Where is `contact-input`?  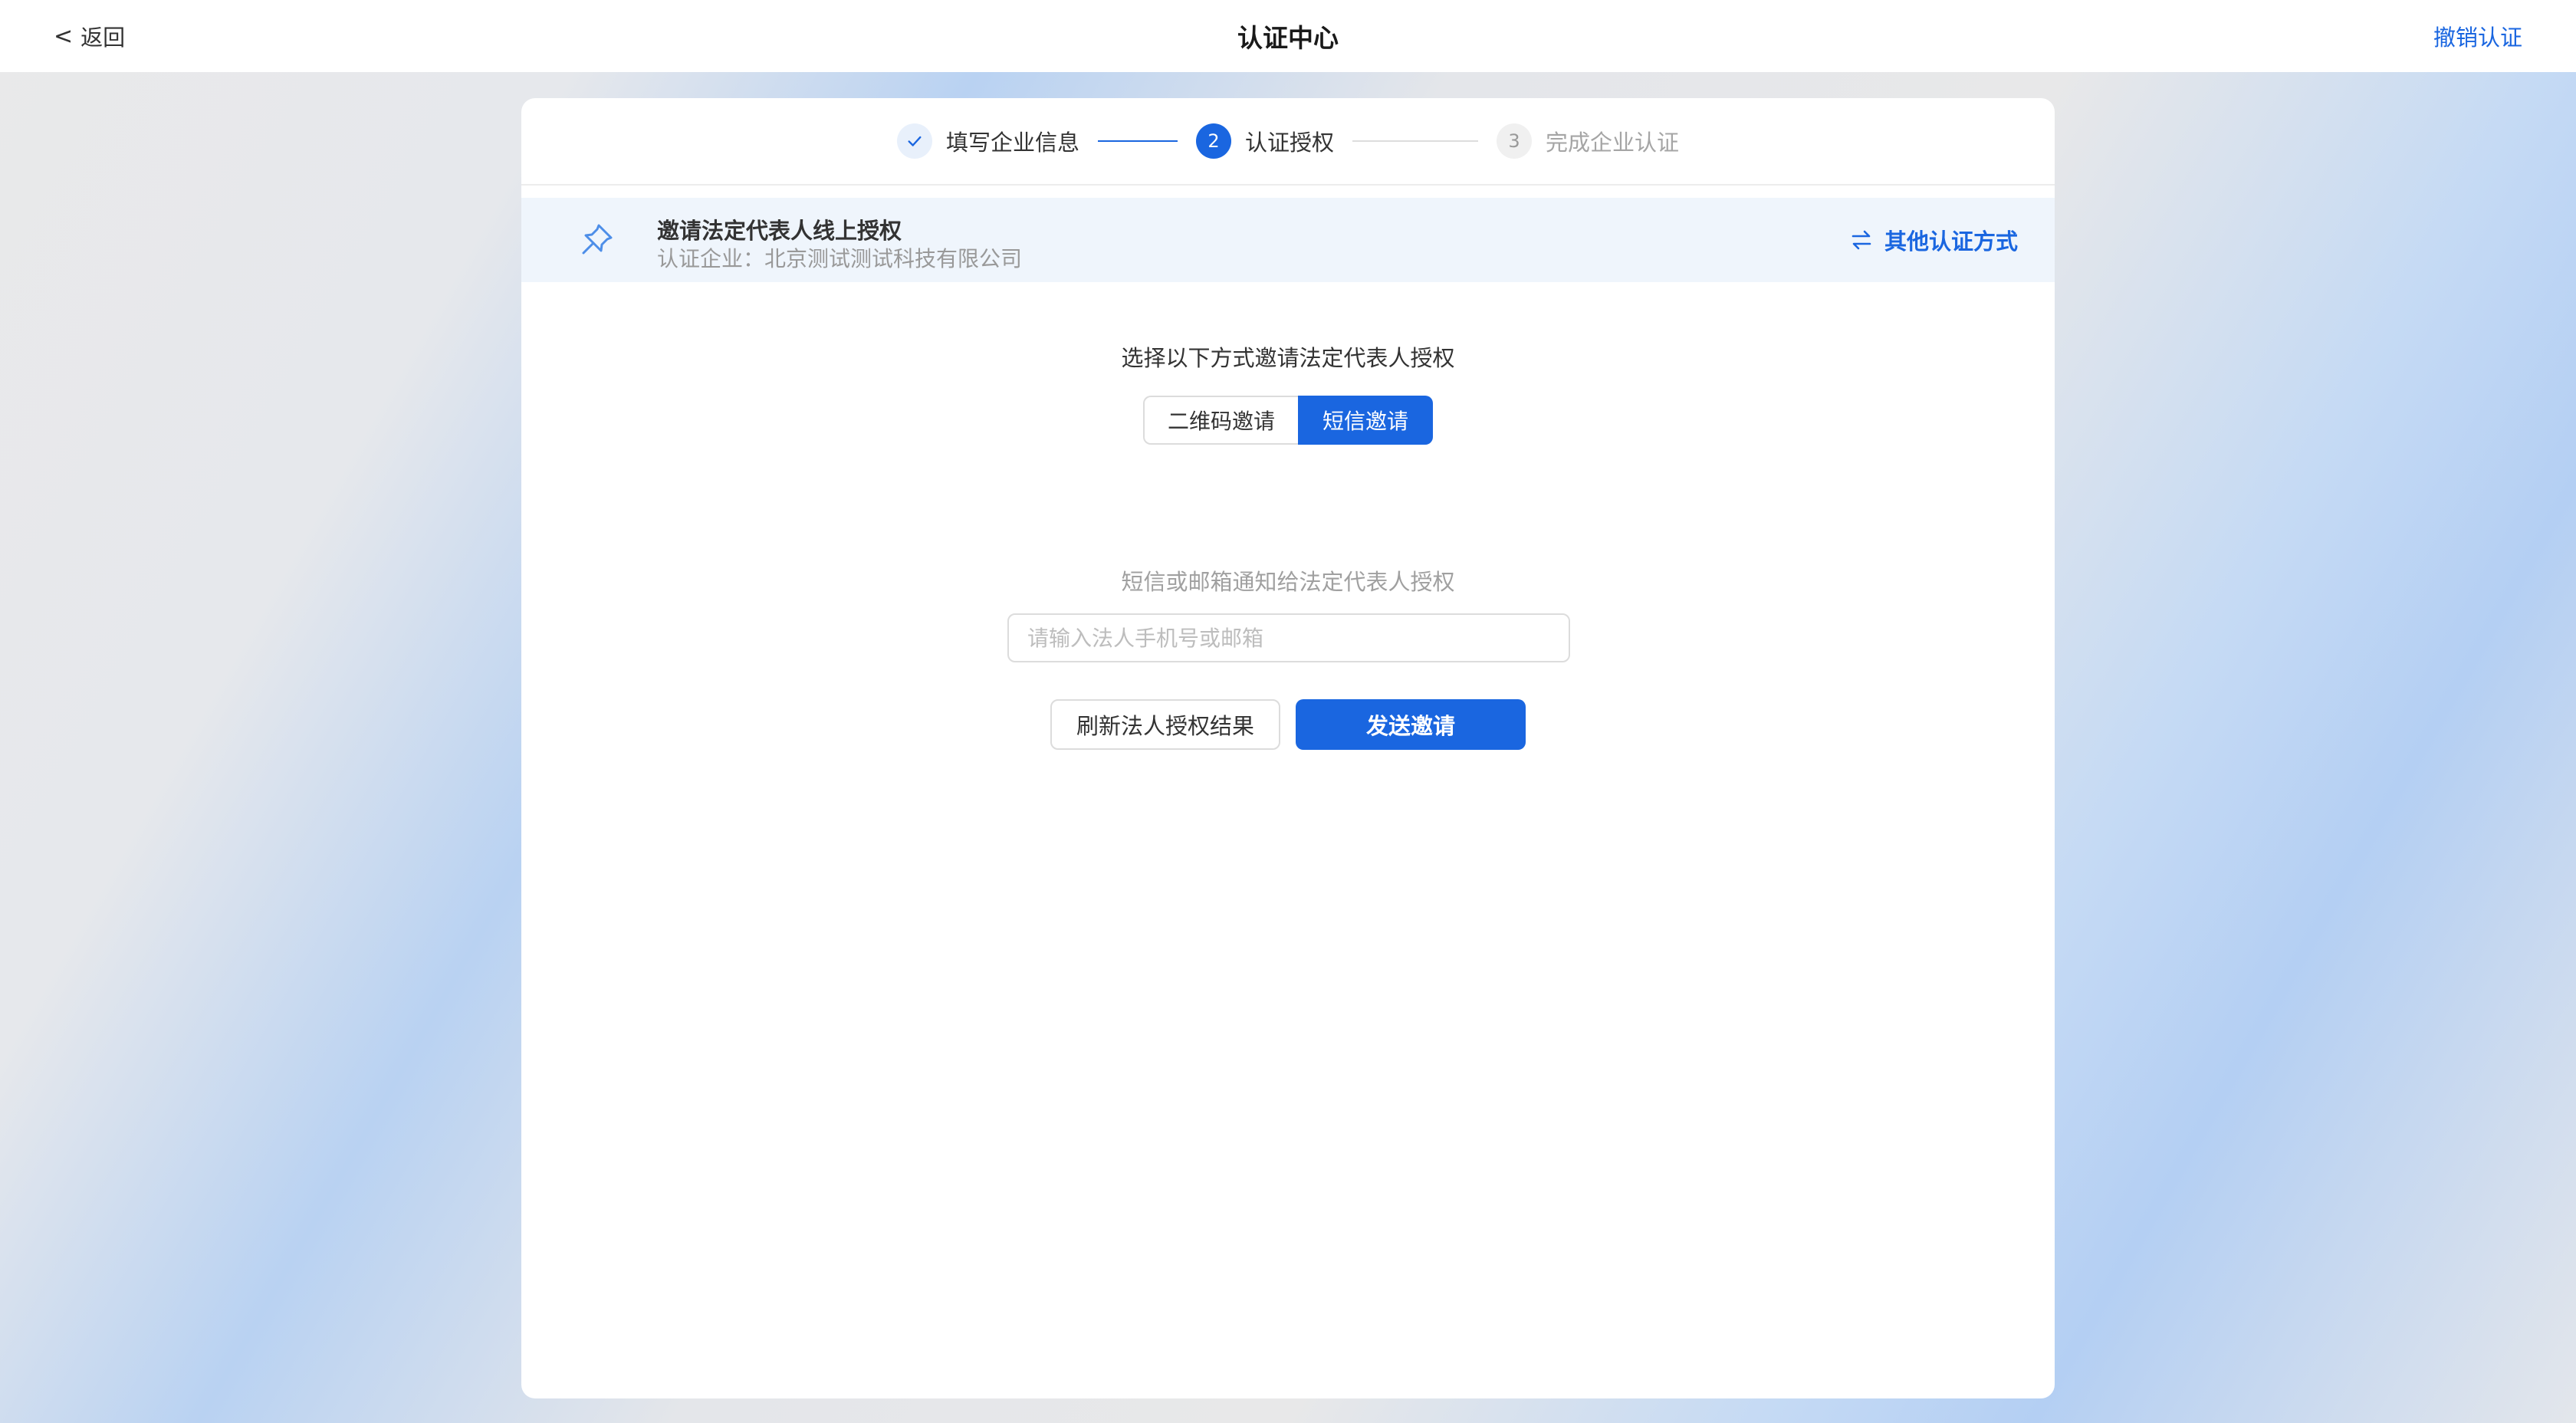
contact-input is located at coordinates (1288, 637).